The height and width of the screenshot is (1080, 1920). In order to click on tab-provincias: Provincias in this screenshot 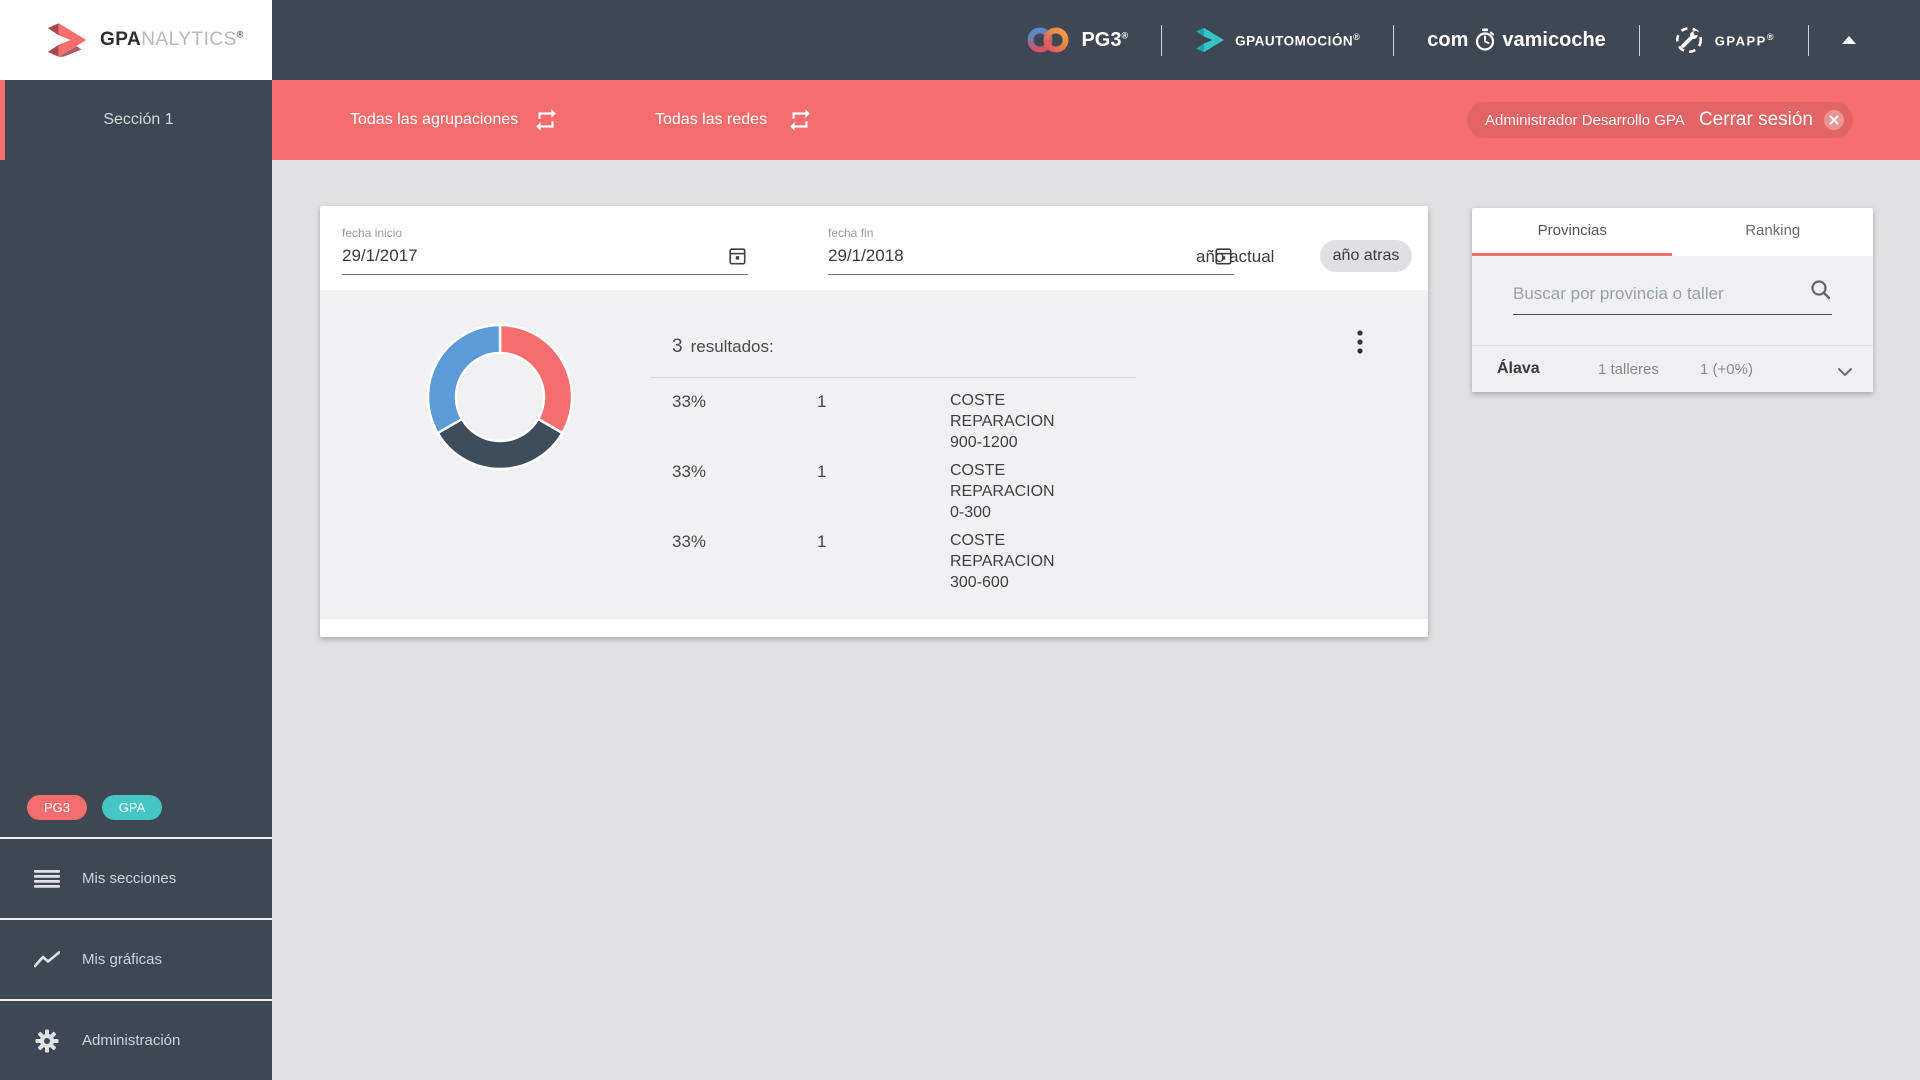, I will do `click(1572, 230)`.